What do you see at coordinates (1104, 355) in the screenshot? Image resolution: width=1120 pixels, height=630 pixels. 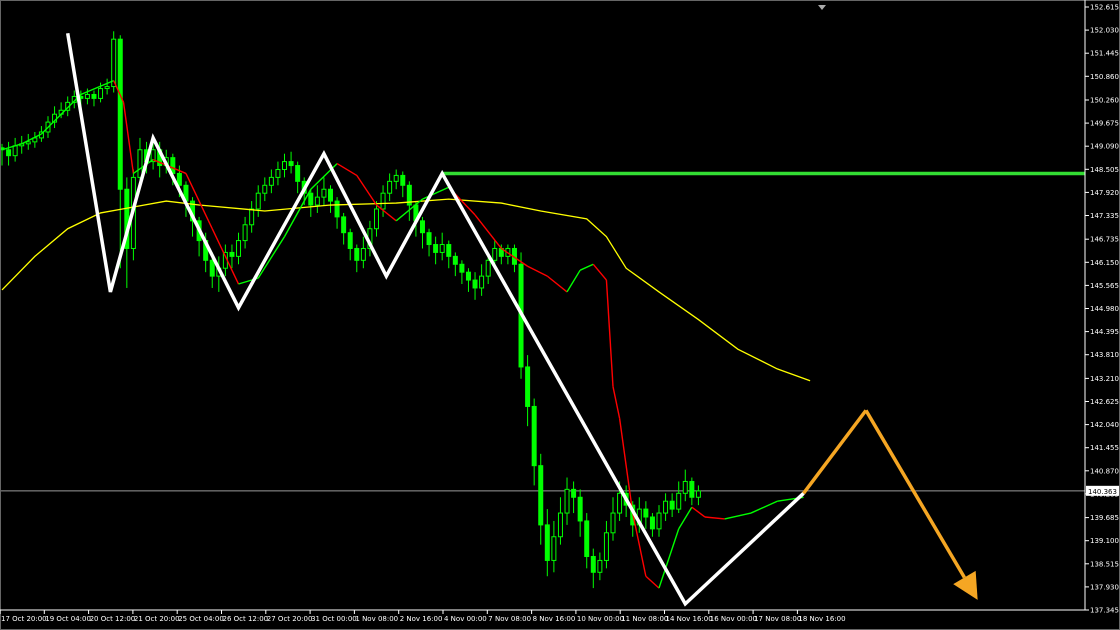 I see `y-tick-label: 143.810` at bounding box center [1104, 355].